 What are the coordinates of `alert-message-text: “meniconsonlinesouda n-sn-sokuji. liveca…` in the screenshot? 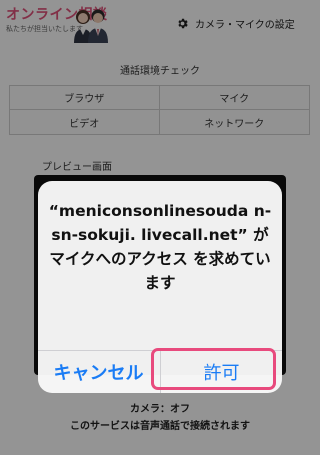 It's located at (160, 247).